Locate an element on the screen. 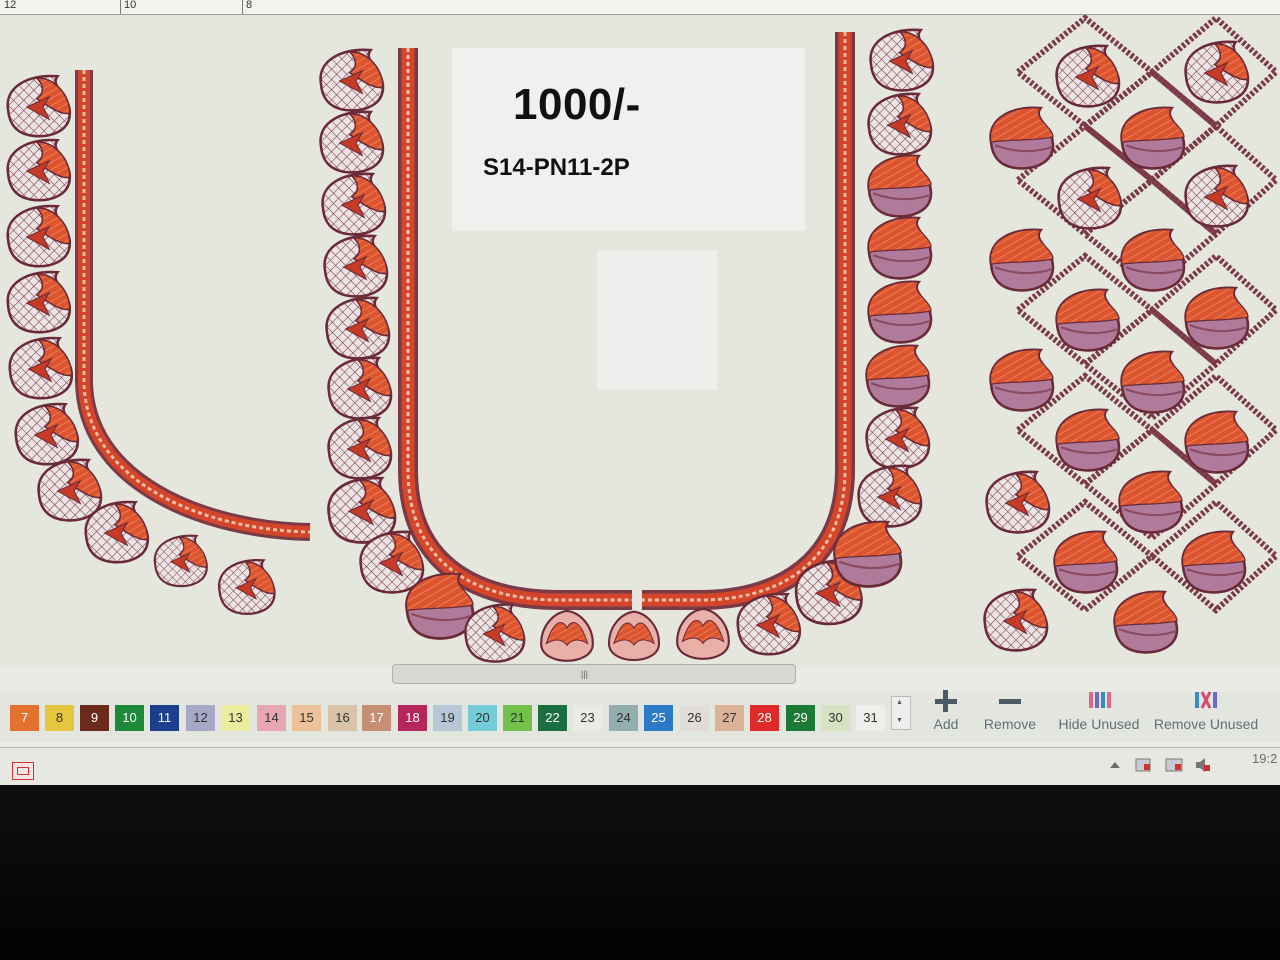 This screenshot has width=1280, height=960. color-swatch-13: 13 is located at coordinates (235, 718).